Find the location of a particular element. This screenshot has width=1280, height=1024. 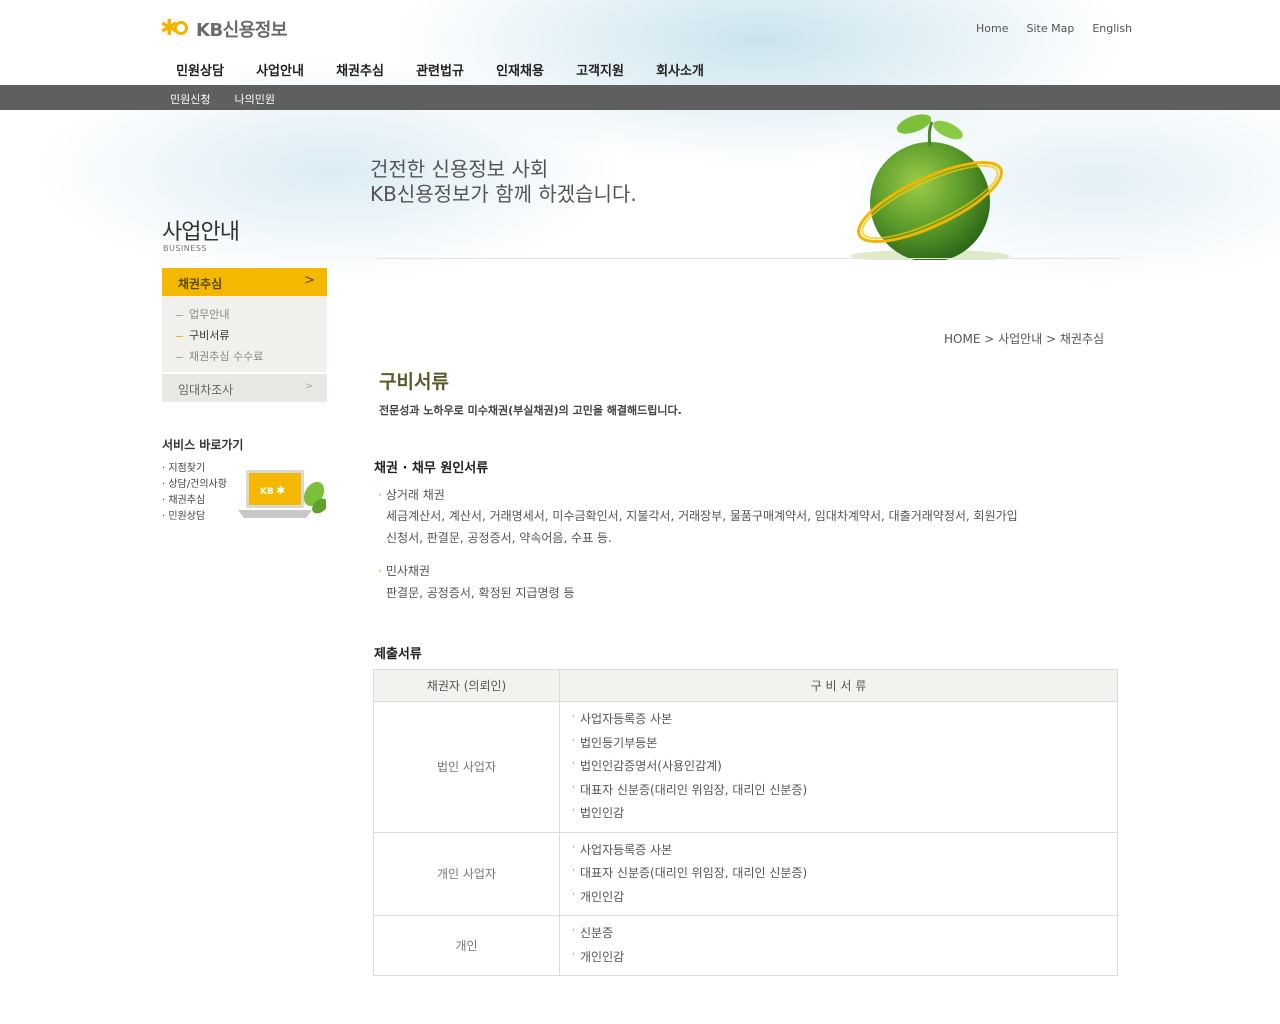

sidebar-item-label: 채권추심 is located at coordinates (200, 284).